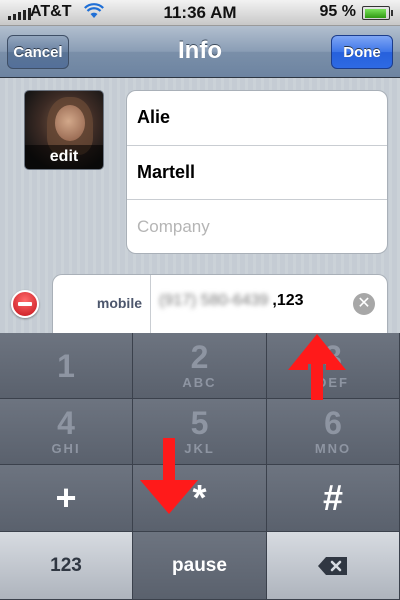 The height and width of the screenshot is (600, 400). What do you see at coordinates (333, 423) in the screenshot?
I see `key-digit: 6` at bounding box center [333, 423].